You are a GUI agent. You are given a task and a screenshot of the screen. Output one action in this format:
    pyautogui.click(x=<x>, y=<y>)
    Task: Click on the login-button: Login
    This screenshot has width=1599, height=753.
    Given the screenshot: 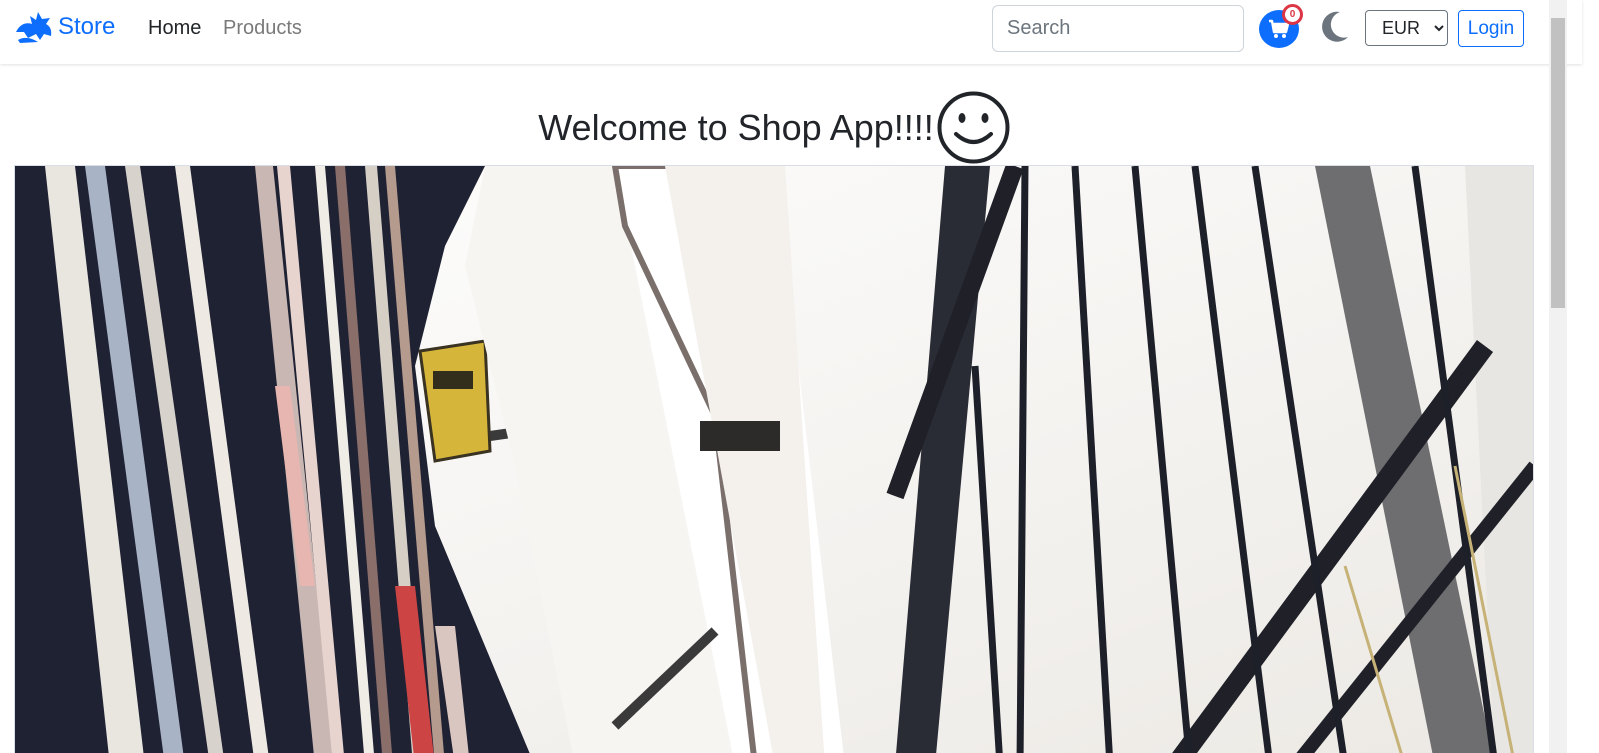 What is the action you would take?
    pyautogui.click(x=1491, y=28)
    